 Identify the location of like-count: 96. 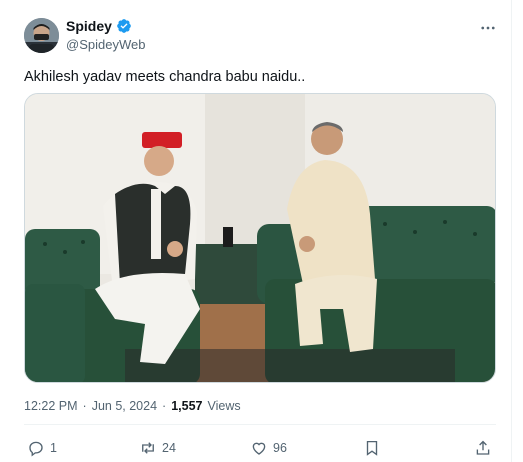
(280, 448).